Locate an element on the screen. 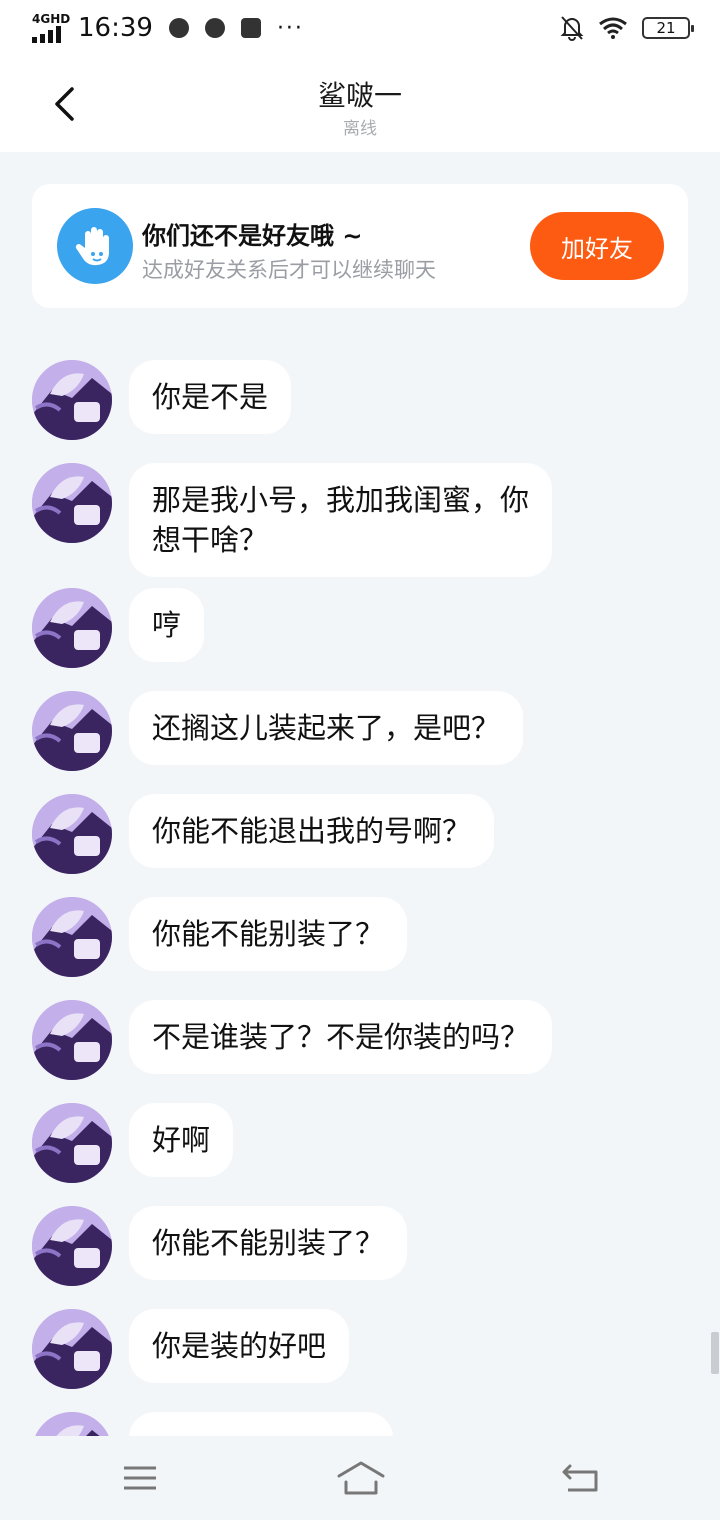 The height and width of the screenshot is (1520, 720). return-icon is located at coordinates (580, 1478).